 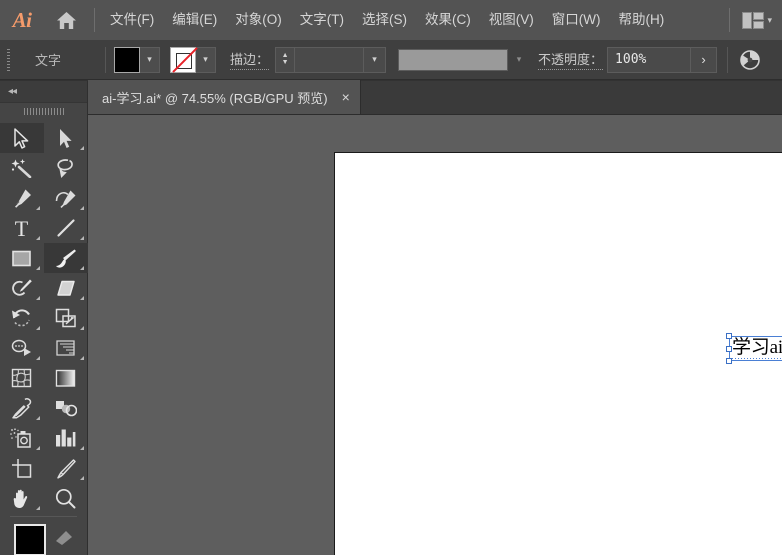 What do you see at coordinates (22, 348) in the screenshot?
I see `tool-width` at bounding box center [22, 348].